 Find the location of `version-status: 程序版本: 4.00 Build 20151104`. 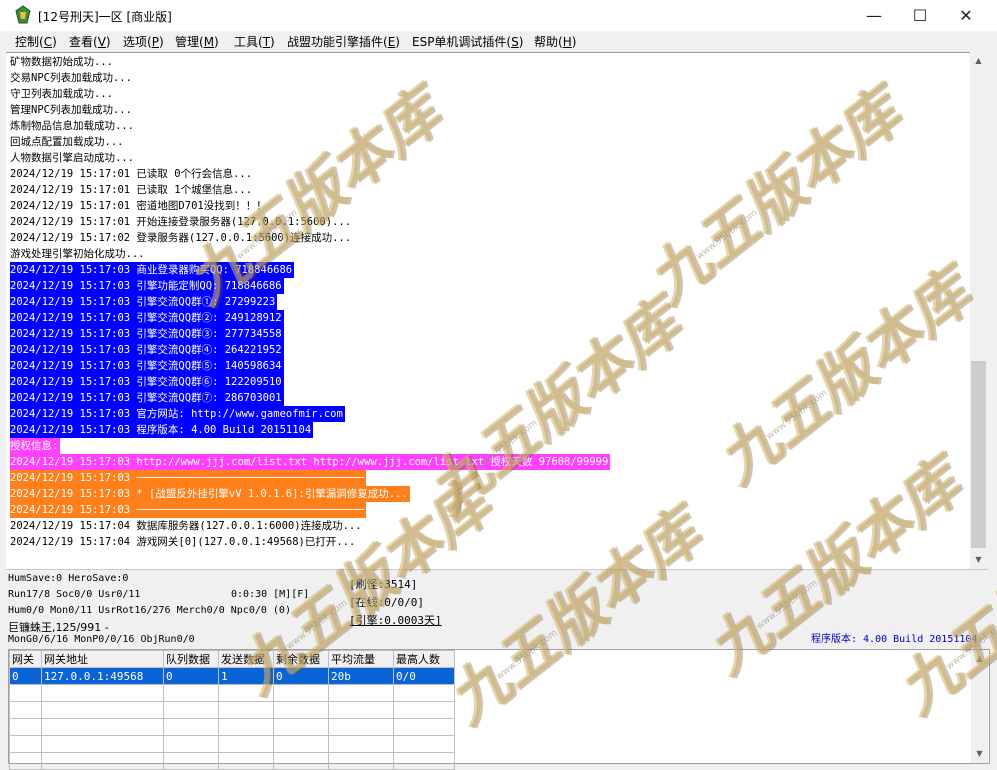

version-status: 程序版本: 4.00 Build 20151104 is located at coordinates (894, 639).